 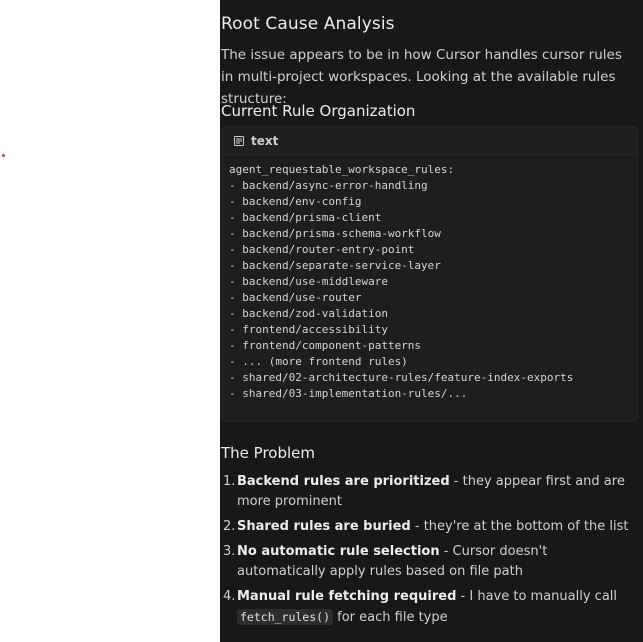 What do you see at coordinates (308, 24) in the screenshot?
I see `section-title: Root Cause Analysis` at bounding box center [308, 24].